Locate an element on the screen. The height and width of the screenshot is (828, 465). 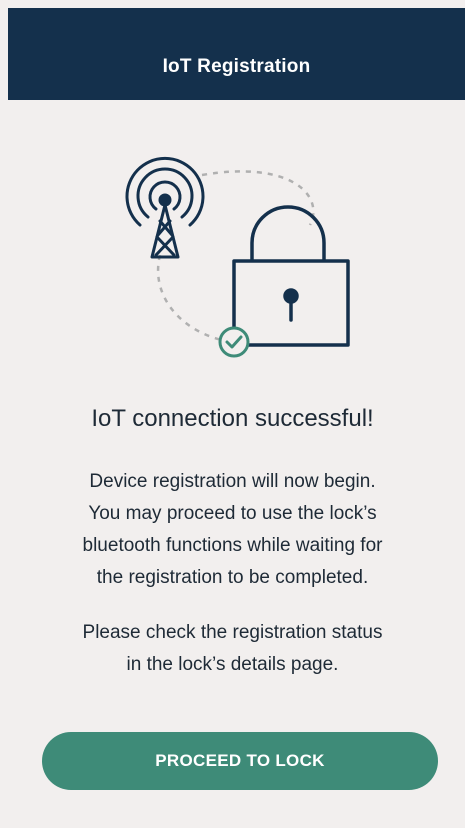
message-line: You may proceed to use the lock’s is located at coordinates (232, 513).